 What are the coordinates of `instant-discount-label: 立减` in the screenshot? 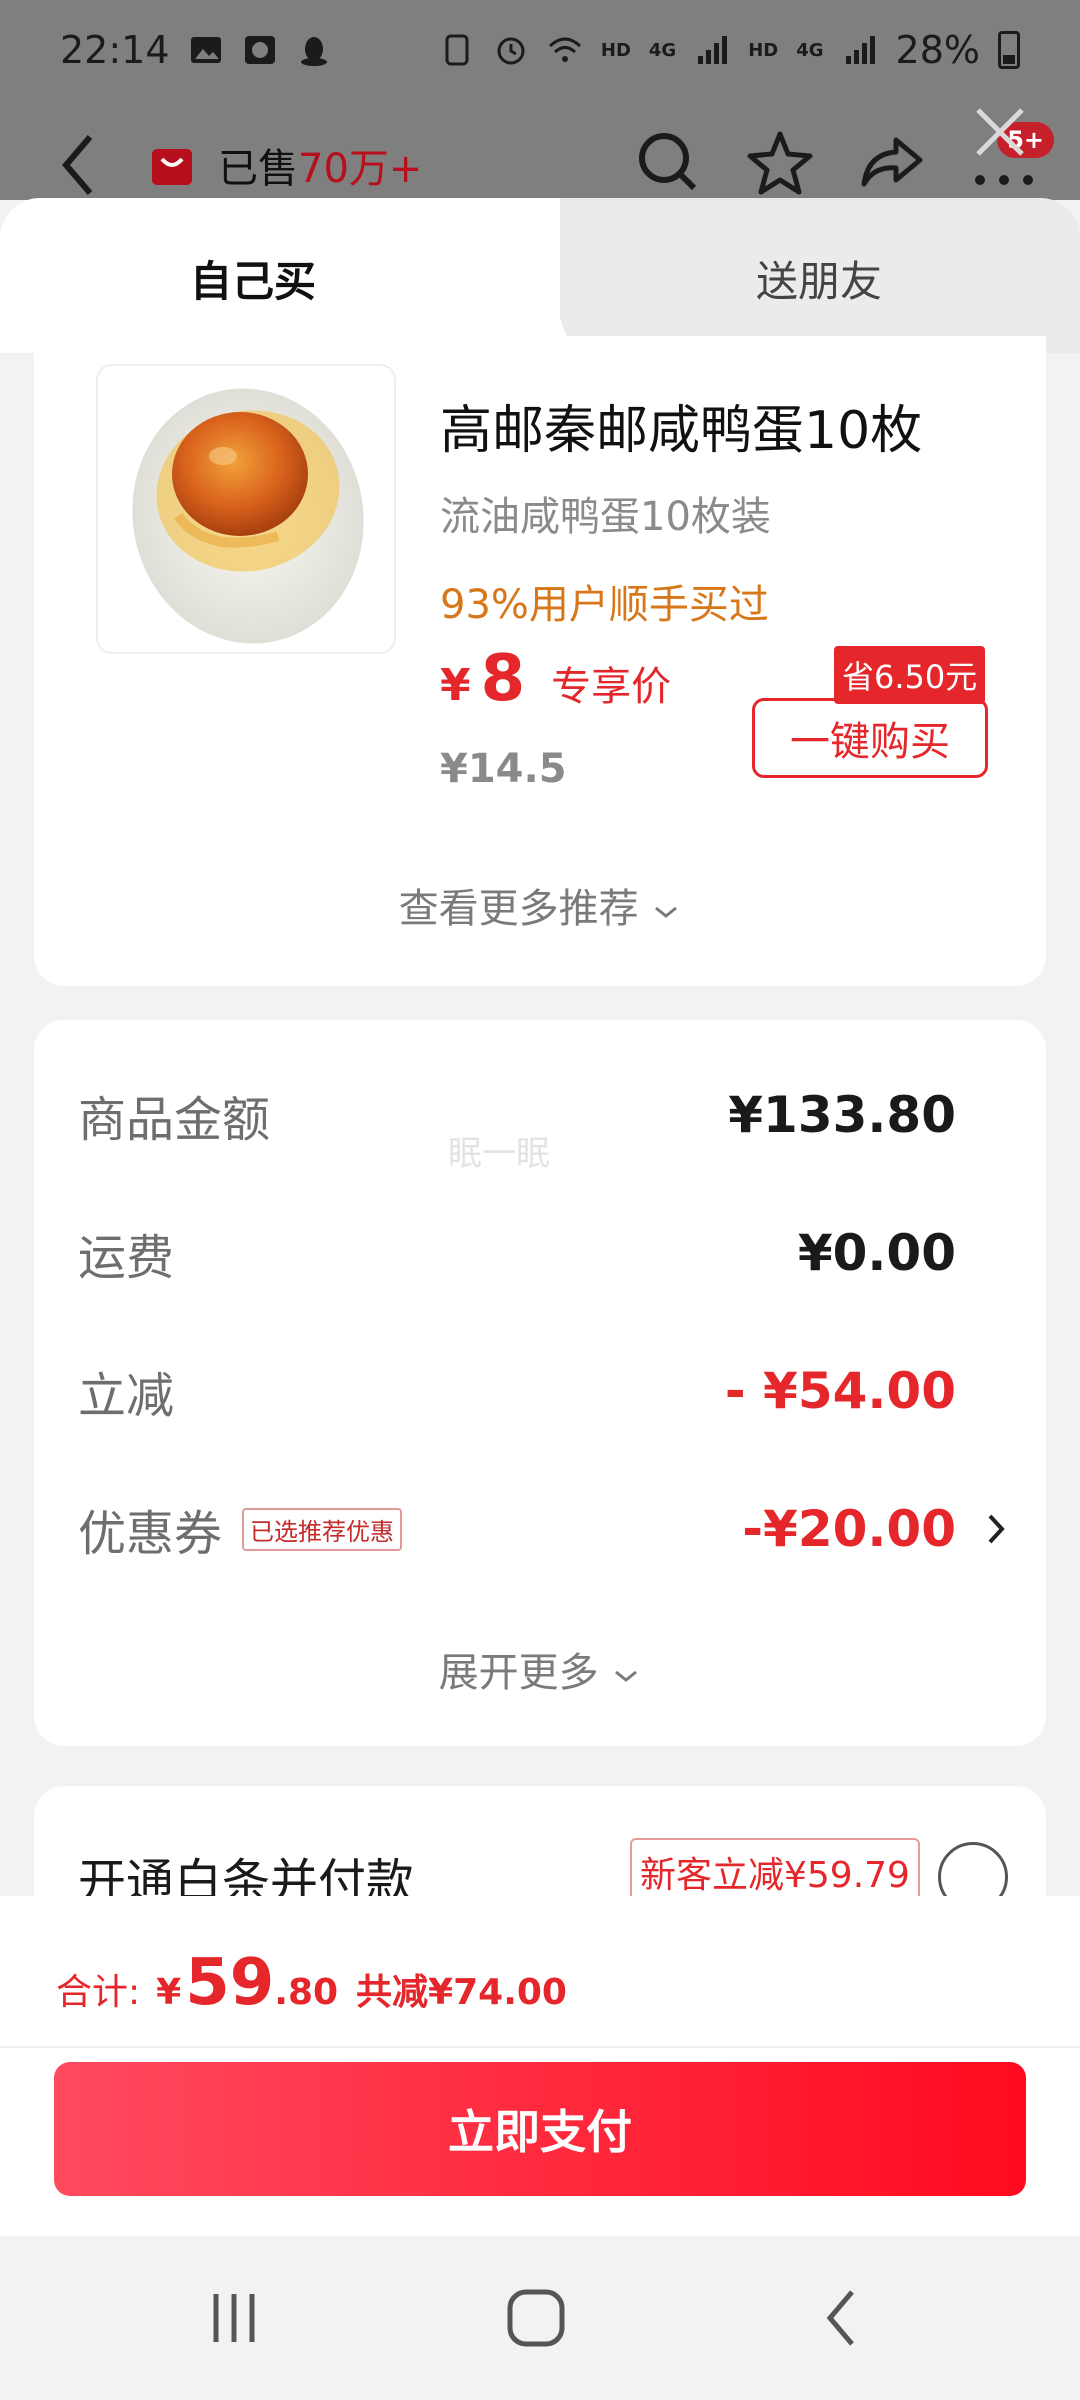 It's located at (126, 1396).